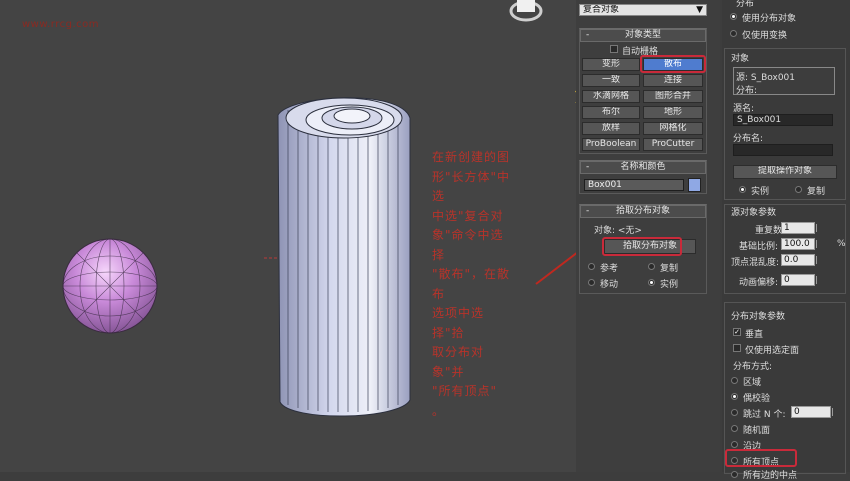 The width and height of the screenshot is (850, 481). I want to click on area-radio, so click(734, 380).